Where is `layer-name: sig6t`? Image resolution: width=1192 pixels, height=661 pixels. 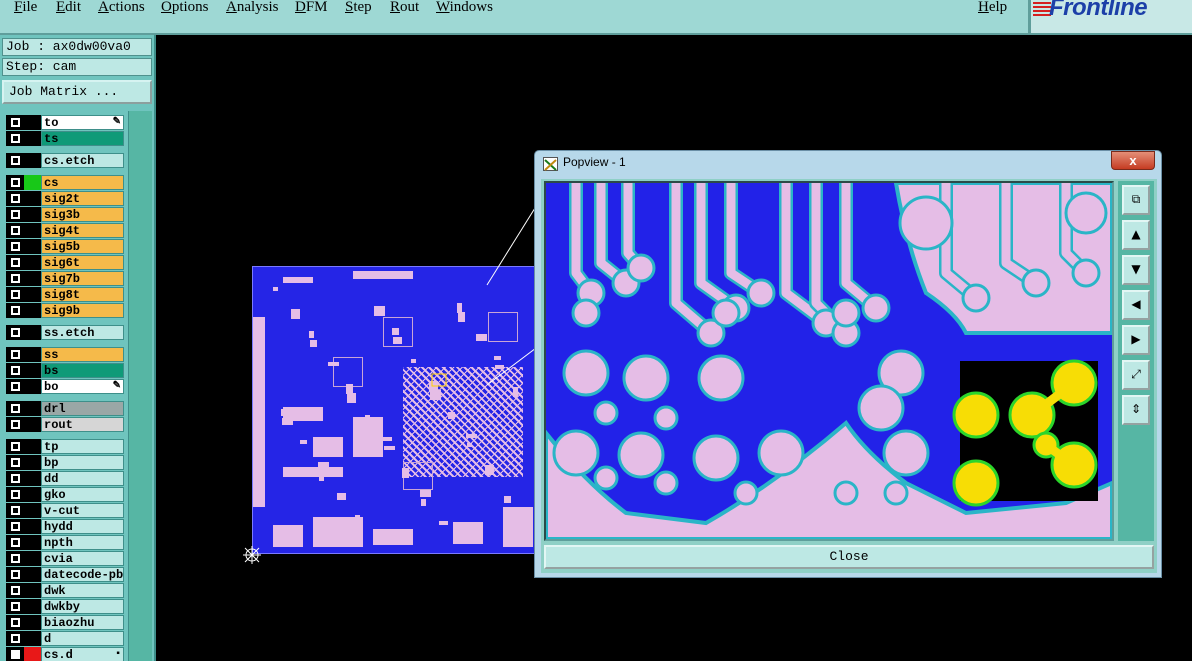 layer-name: sig6t is located at coordinates (82, 262).